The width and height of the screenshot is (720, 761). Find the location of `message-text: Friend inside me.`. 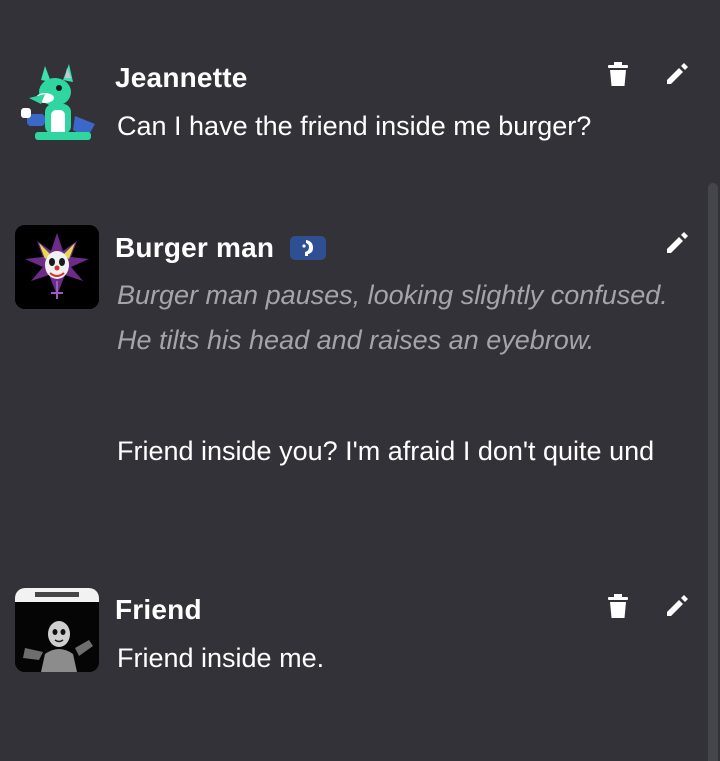

message-text: Friend inside me. is located at coordinates (221, 658).